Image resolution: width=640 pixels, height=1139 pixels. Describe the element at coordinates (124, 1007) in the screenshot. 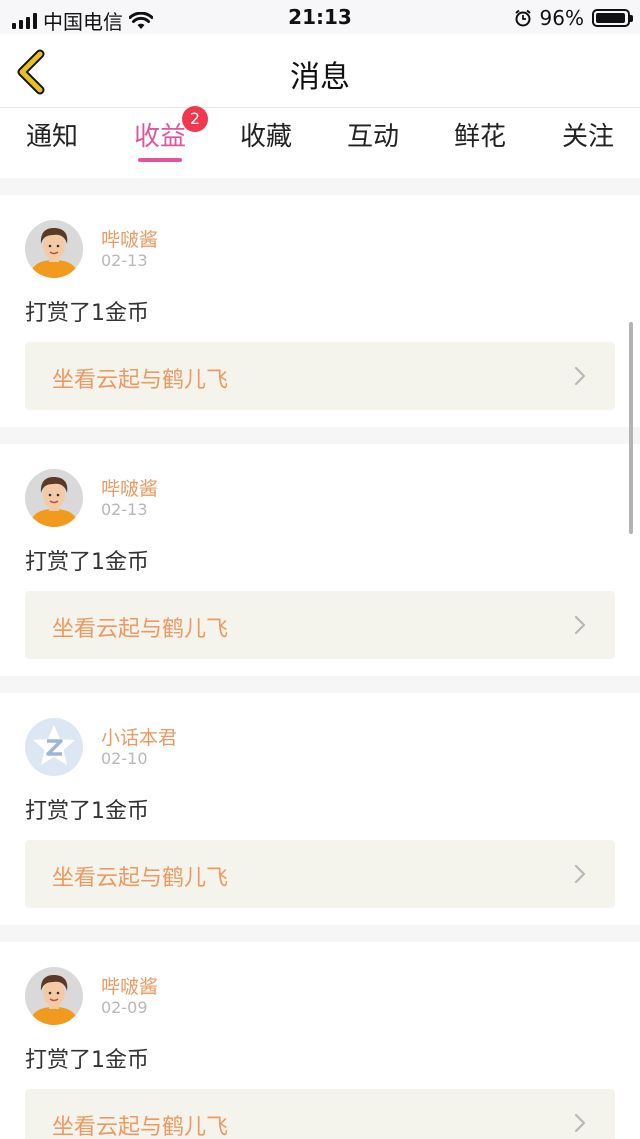

I see `message-date: 02-09` at that location.